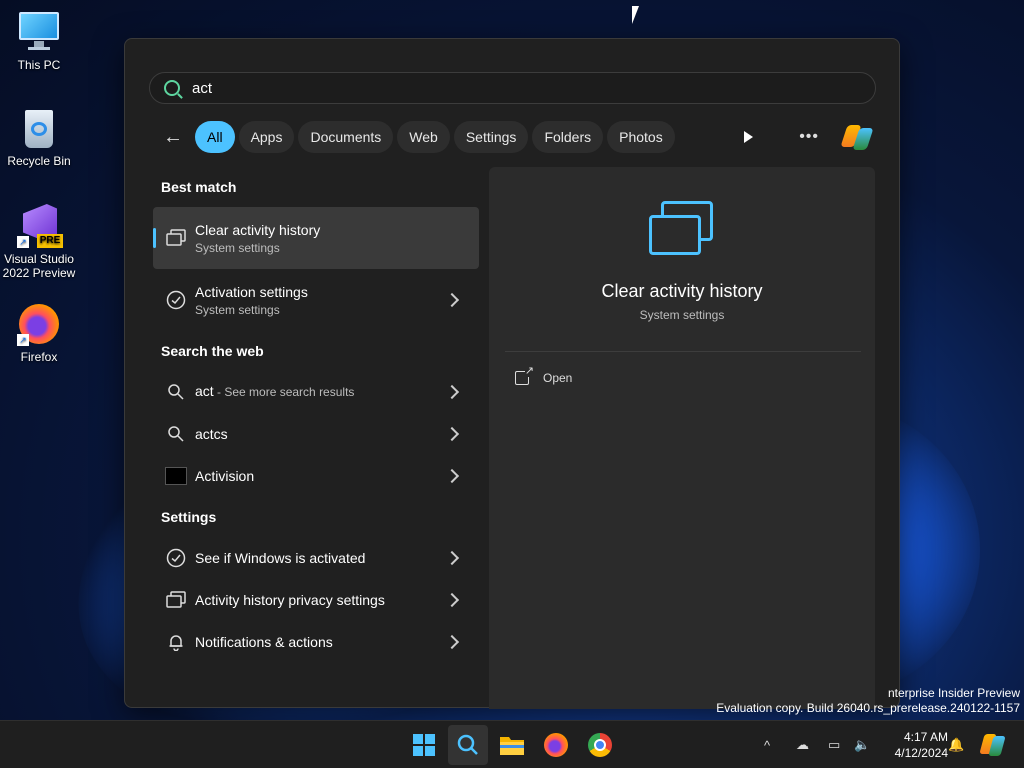  I want to click on desktop-icon-this-pc: This PC, so click(39, 41).